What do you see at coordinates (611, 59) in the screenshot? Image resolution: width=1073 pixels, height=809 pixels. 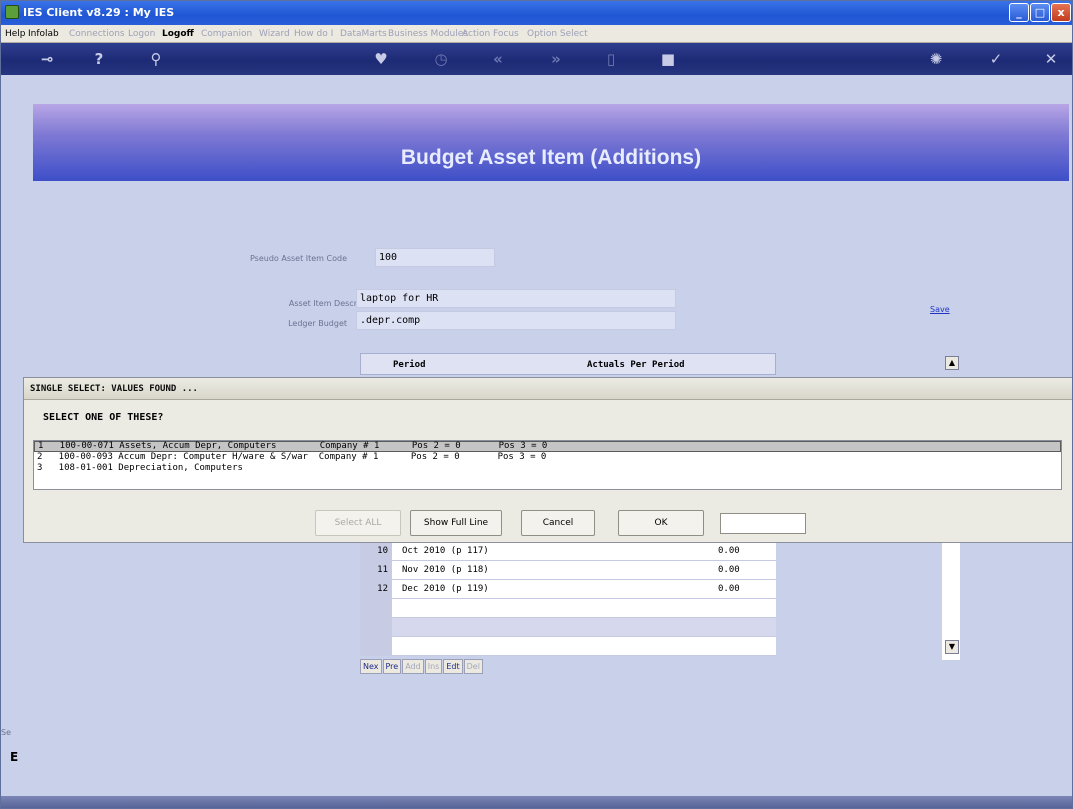 I see `pages-icon: ▯` at bounding box center [611, 59].